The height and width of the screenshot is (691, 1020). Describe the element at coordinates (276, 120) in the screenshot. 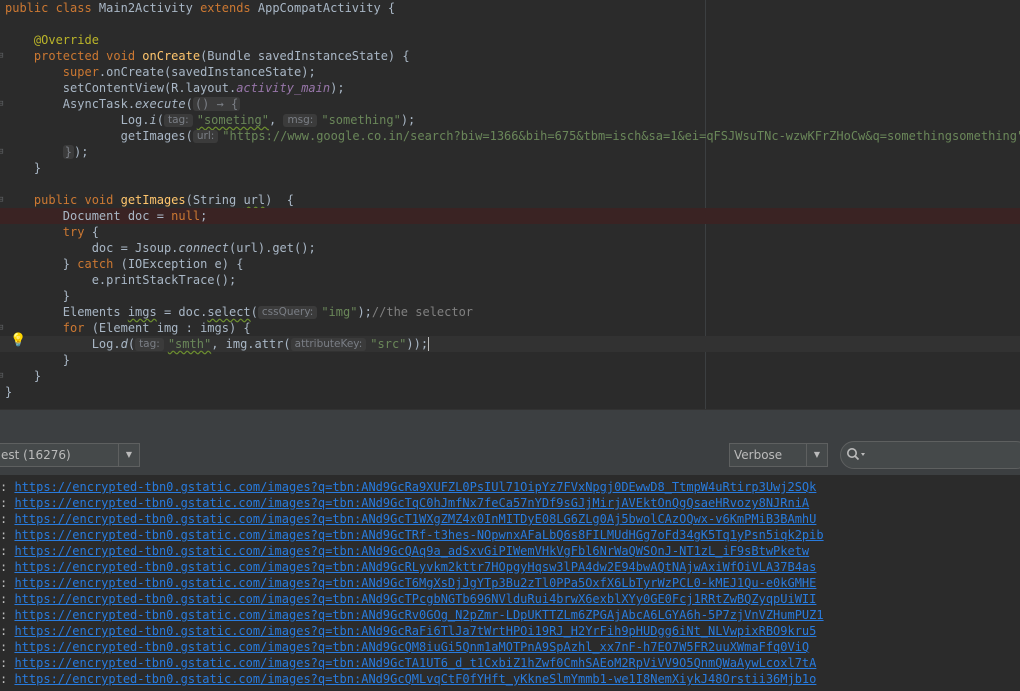

I see `code-token: ,` at that location.